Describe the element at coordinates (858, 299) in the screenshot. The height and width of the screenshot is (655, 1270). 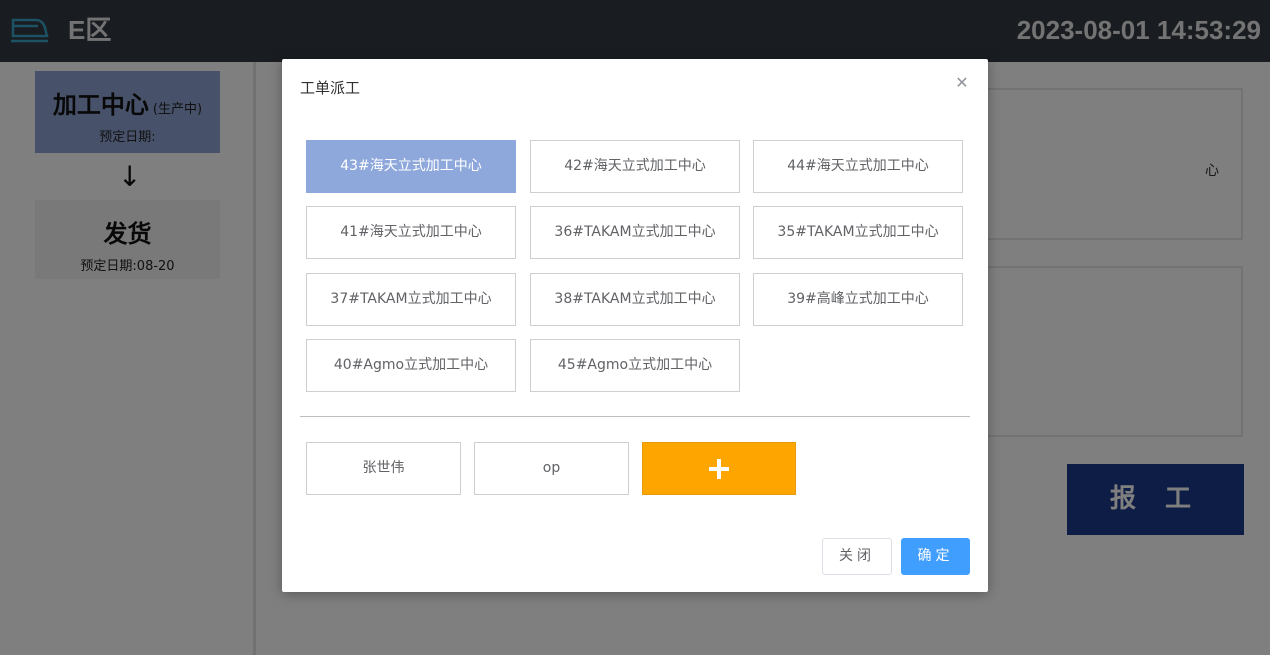
I see `machine-option: 39#高峰立式加工中心` at that location.